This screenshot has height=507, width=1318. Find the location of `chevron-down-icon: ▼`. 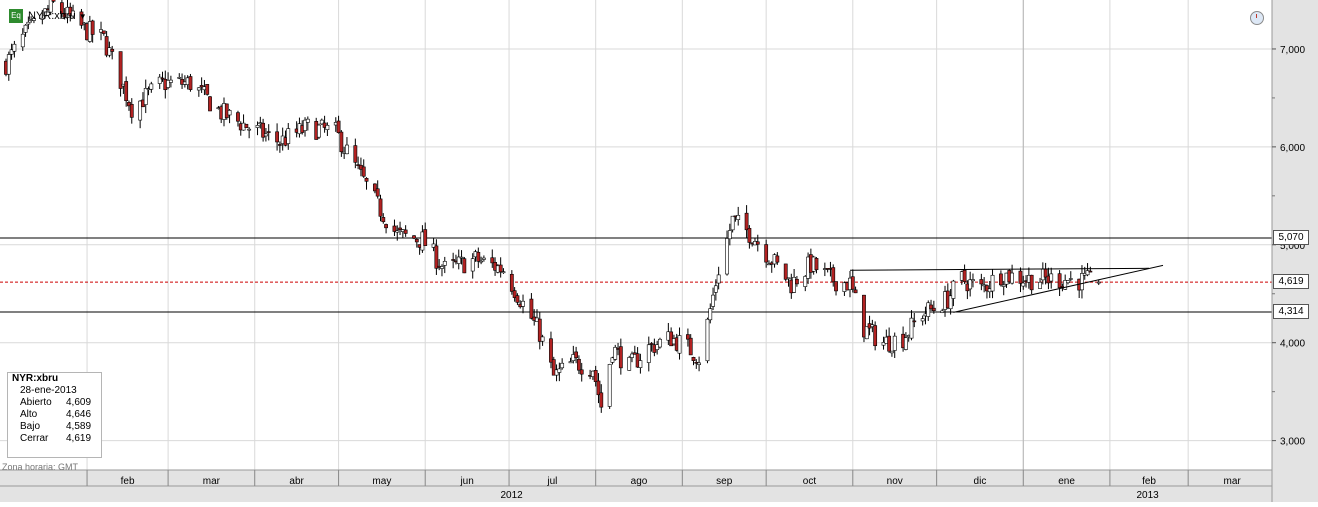

chevron-down-icon: ▼ is located at coordinates (83, 16).